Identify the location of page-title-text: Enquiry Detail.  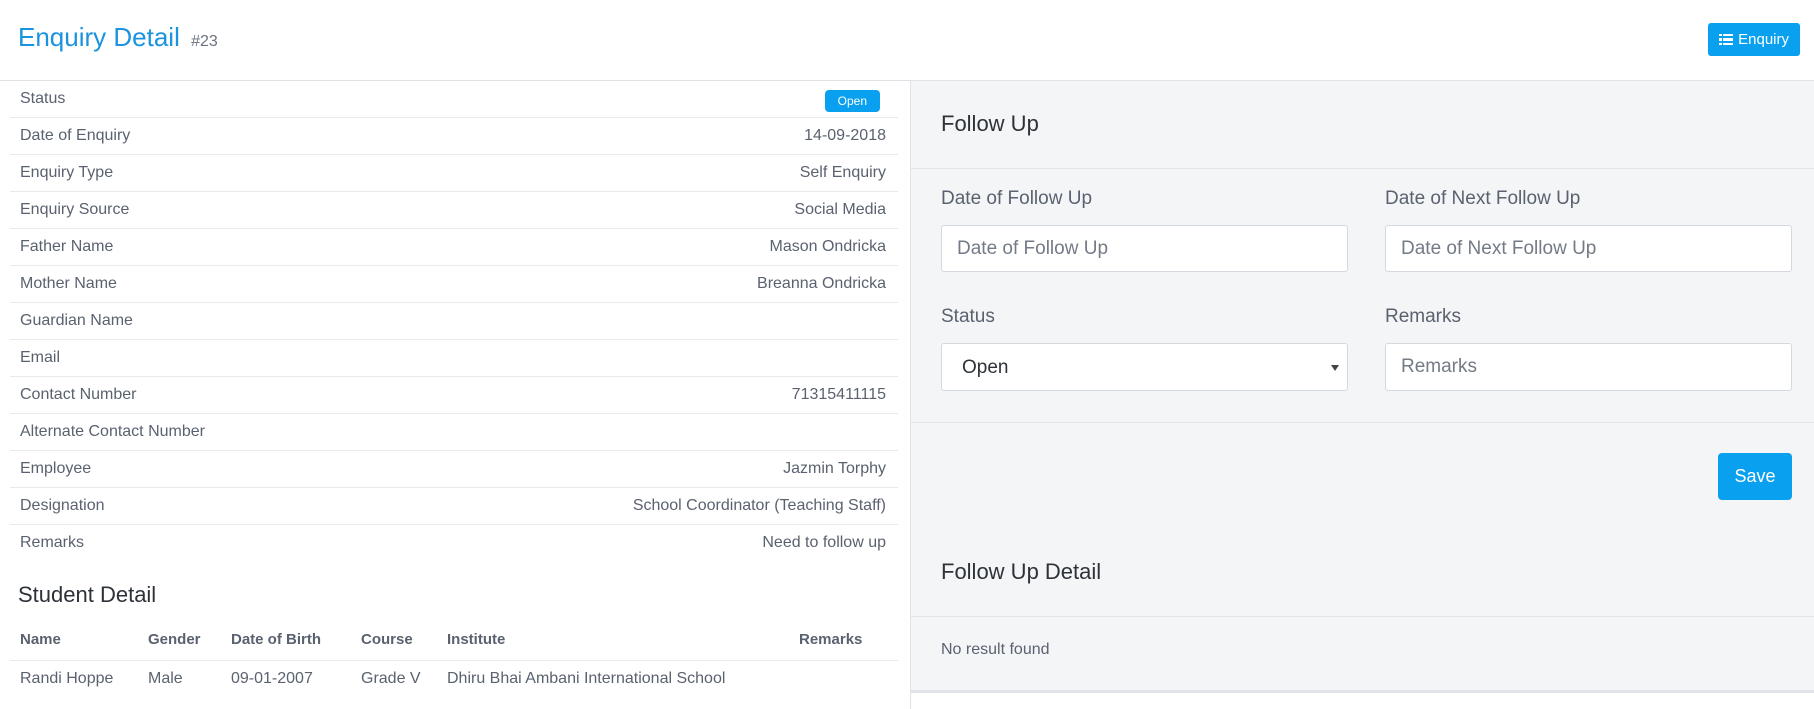
(99, 37).